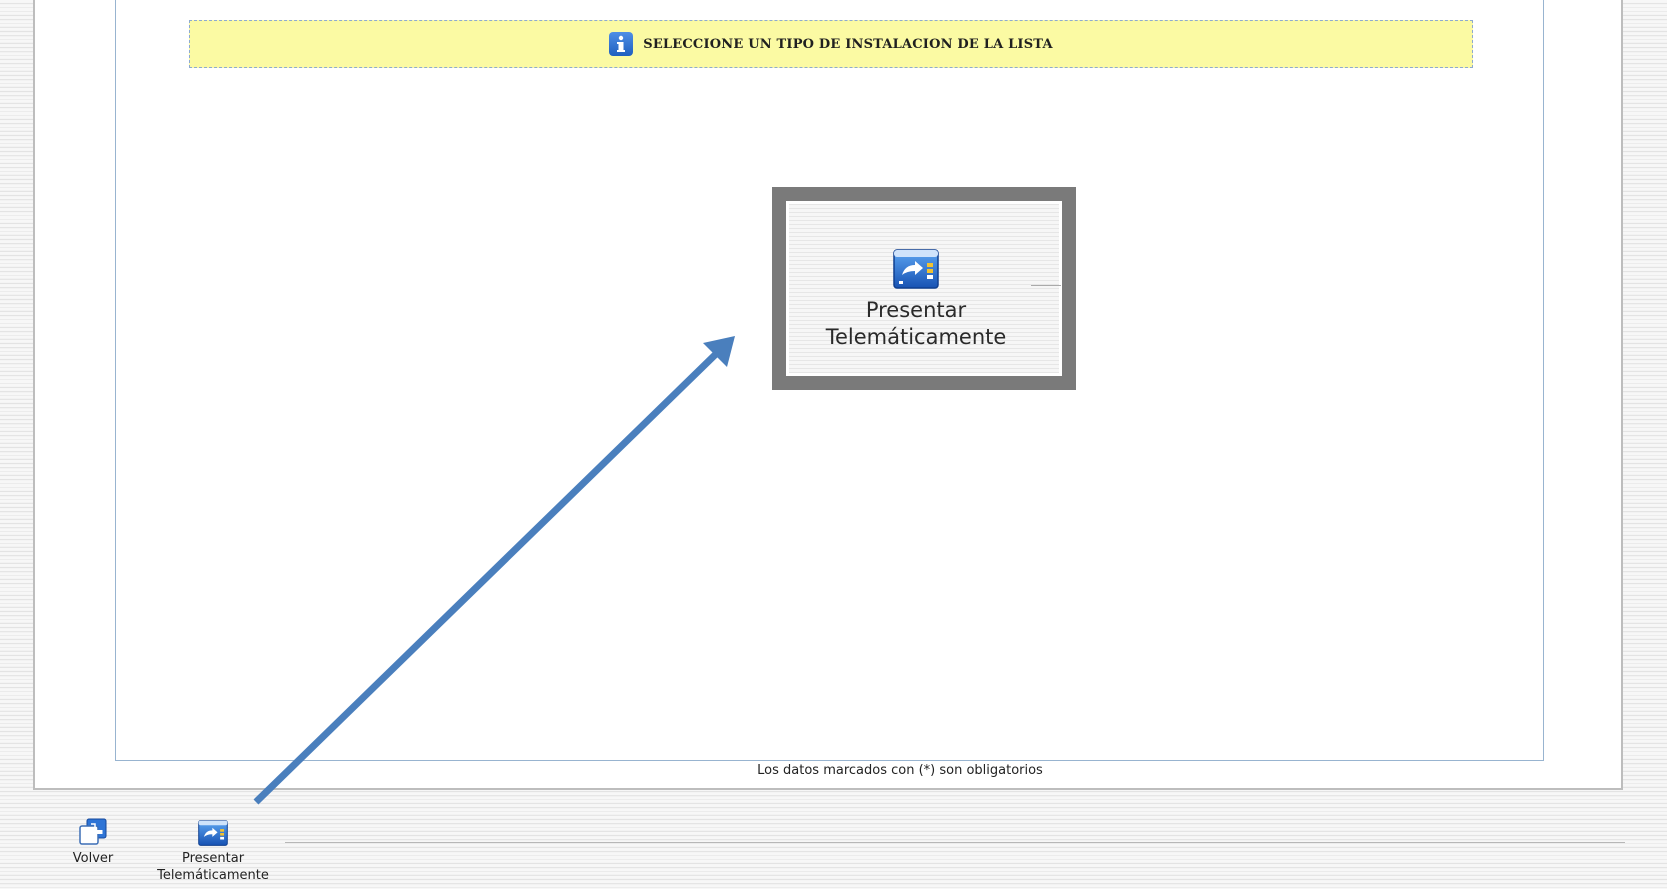 The image size is (1667, 889). What do you see at coordinates (213, 875) in the screenshot?
I see `present-telematic-label-line2: Telemáticamente` at bounding box center [213, 875].